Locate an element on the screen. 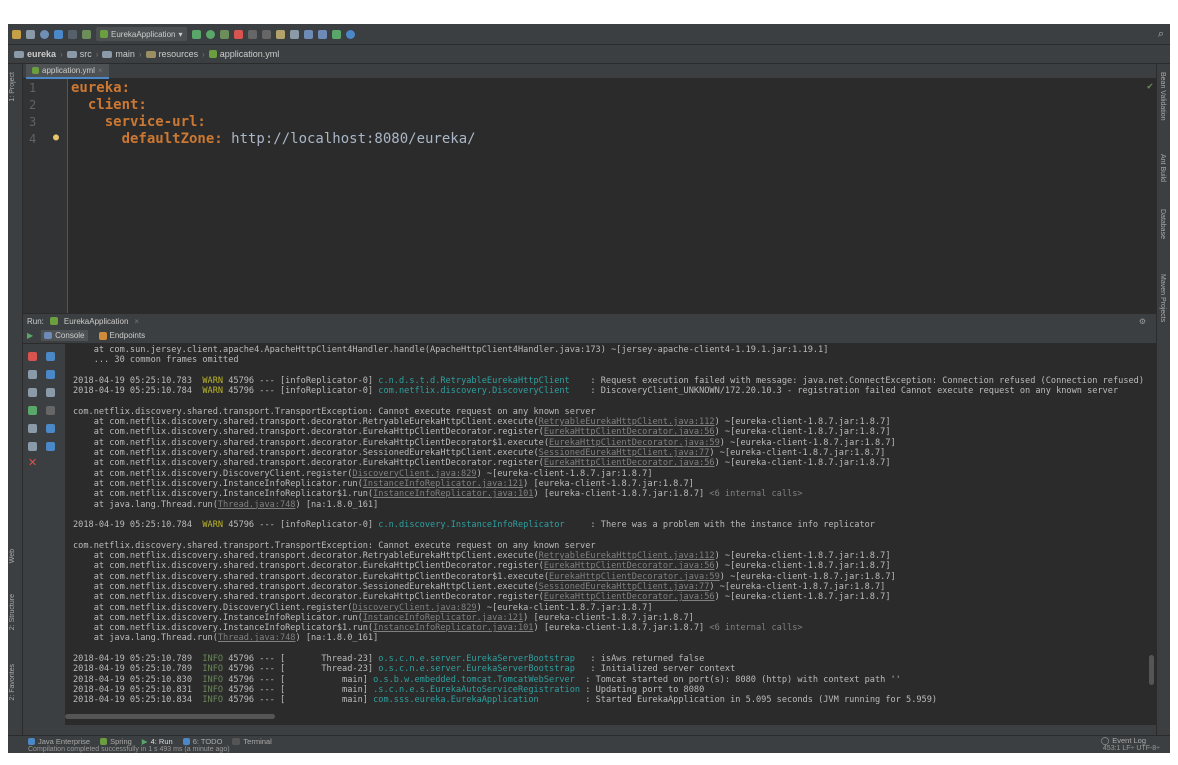  cursor-position: 453:1 LF÷ UTF-8÷ is located at coordinates (1131, 748).